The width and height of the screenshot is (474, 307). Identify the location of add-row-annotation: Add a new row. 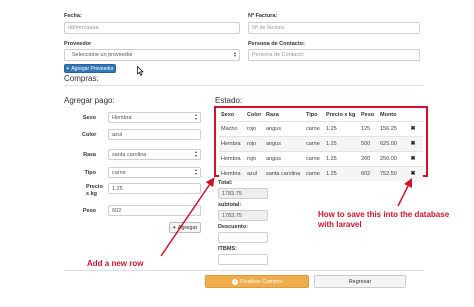
(115, 263).